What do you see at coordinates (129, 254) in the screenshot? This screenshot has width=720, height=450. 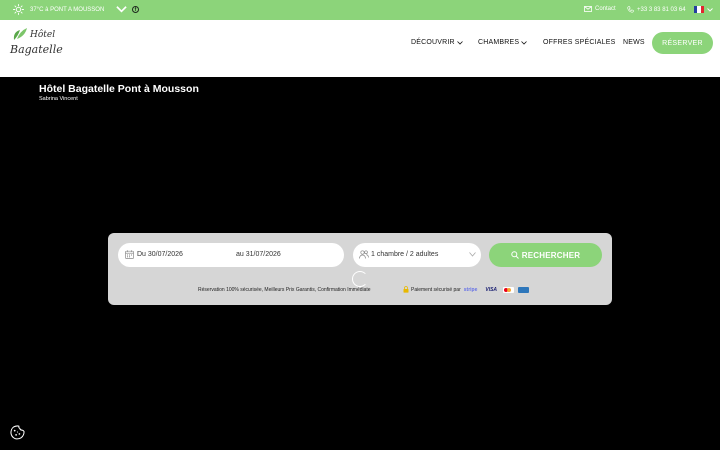 I see `calendar-icon` at bounding box center [129, 254].